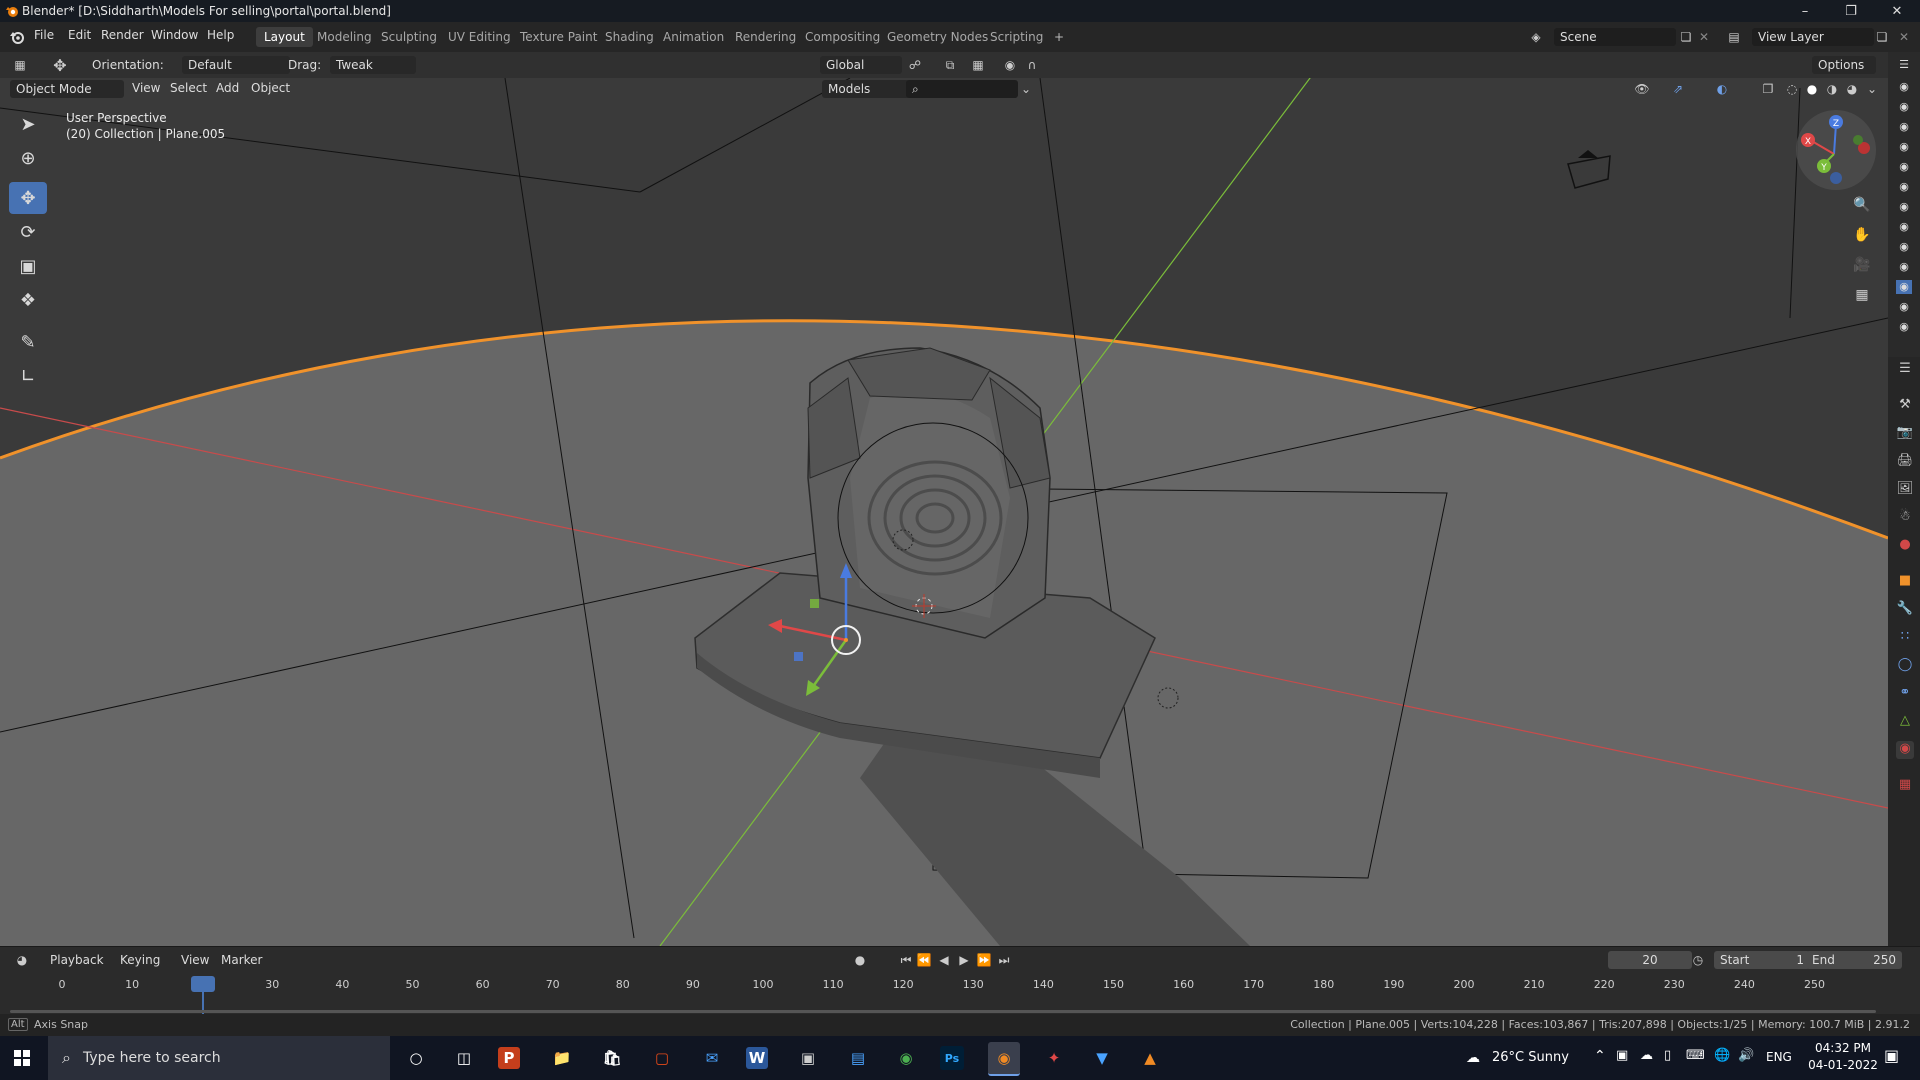  I want to click on store-icon: 🛍, so click(612, 1058).